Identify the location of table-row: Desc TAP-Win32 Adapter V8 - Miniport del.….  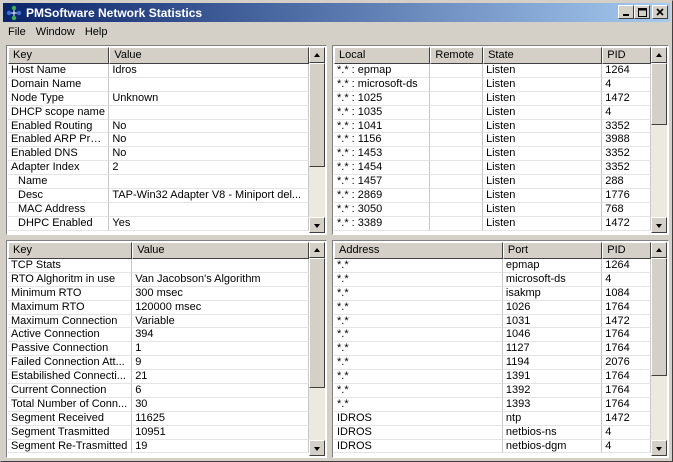
(158, 196).